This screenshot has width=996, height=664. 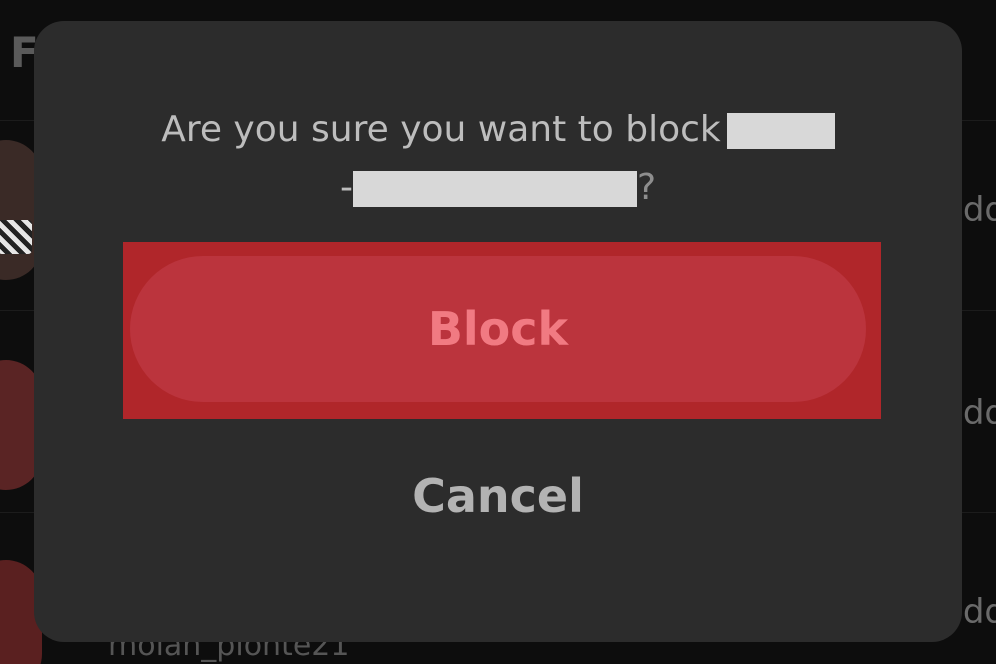 I want to click on face-mask-pattern, so click(x=16, y=237).